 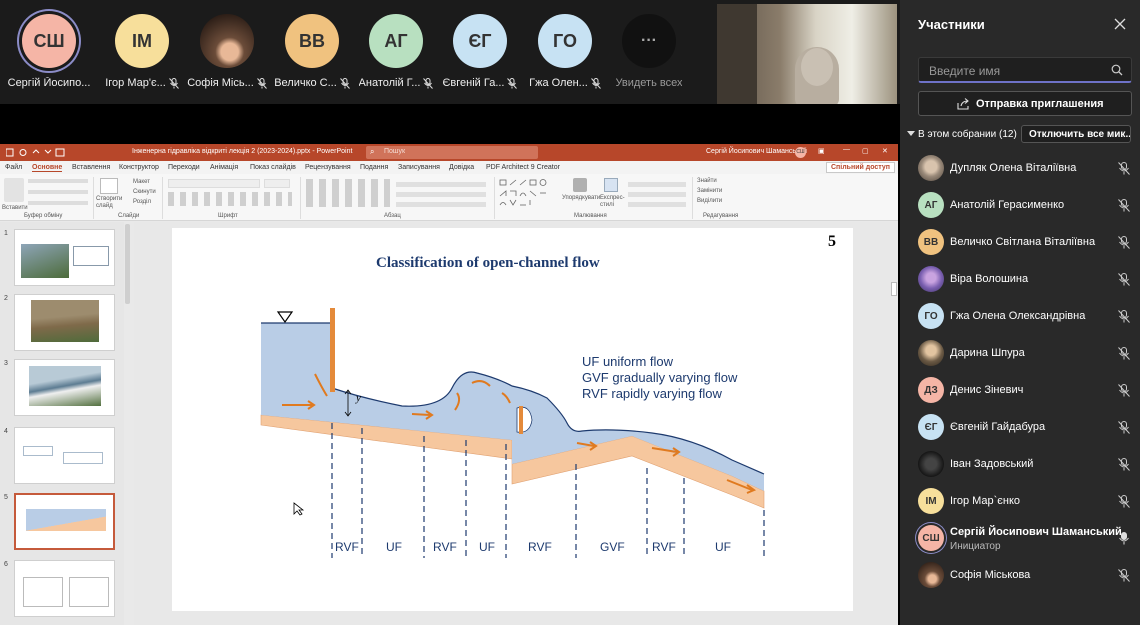 What do you see at coordinates (328, 167) in the screenshot?
I see `tab-review: Рецензування` at bounding box center [328, 167].